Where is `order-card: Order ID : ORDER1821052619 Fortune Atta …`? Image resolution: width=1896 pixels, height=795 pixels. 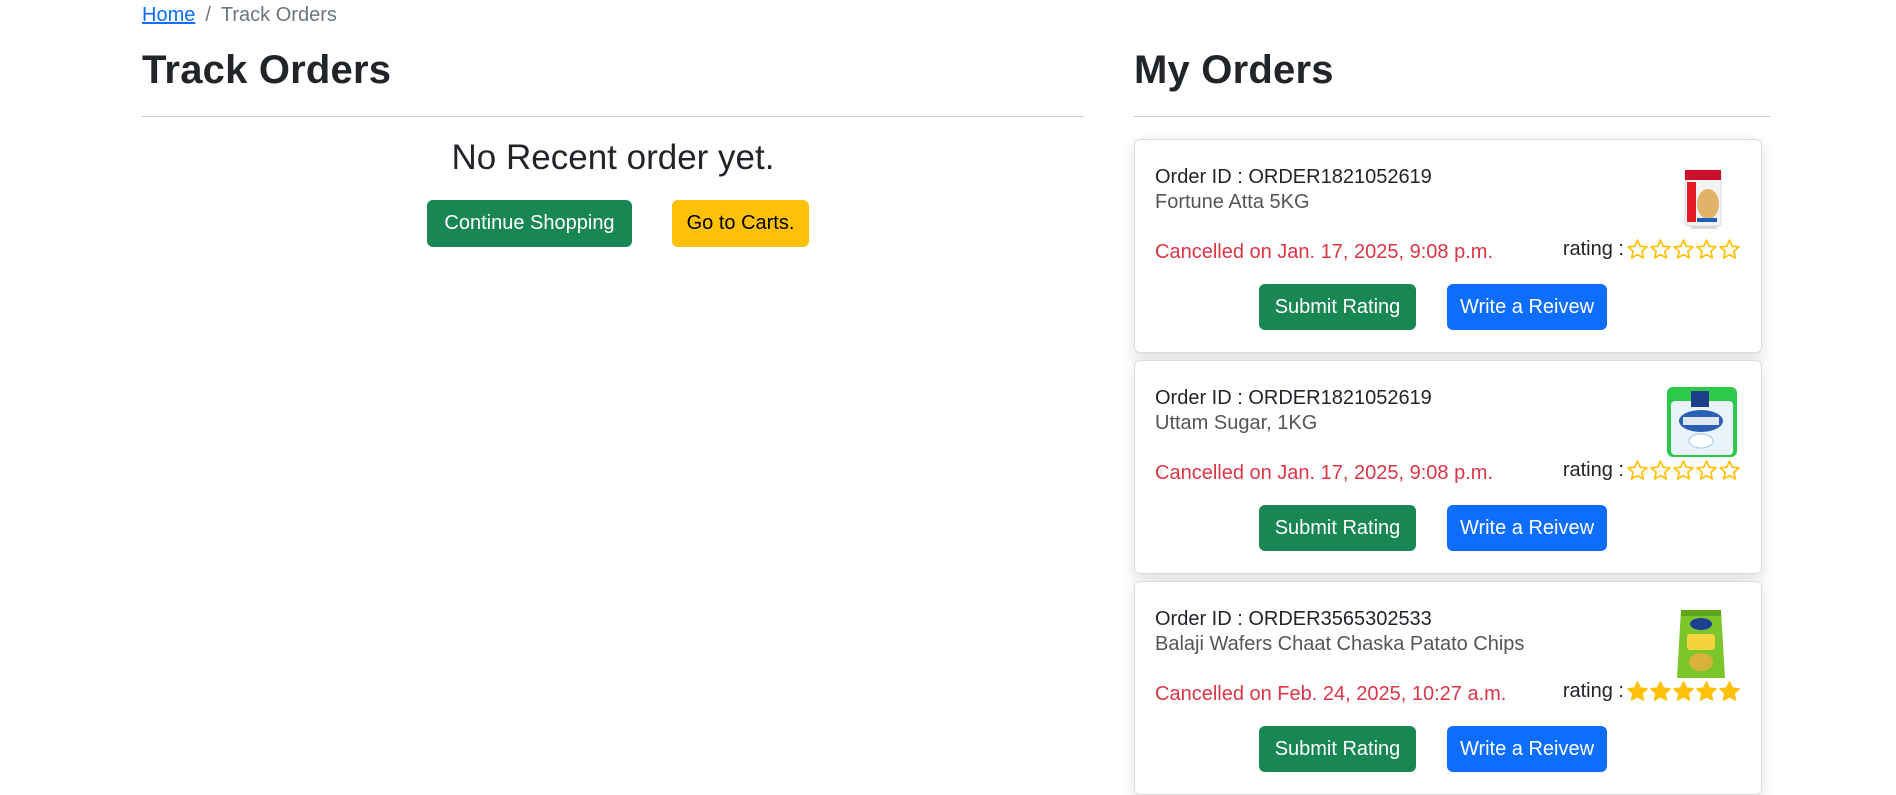 order-card: Order ID : ORDER1821052619 Fortune Atta … is located at coordinates (1448, 246).